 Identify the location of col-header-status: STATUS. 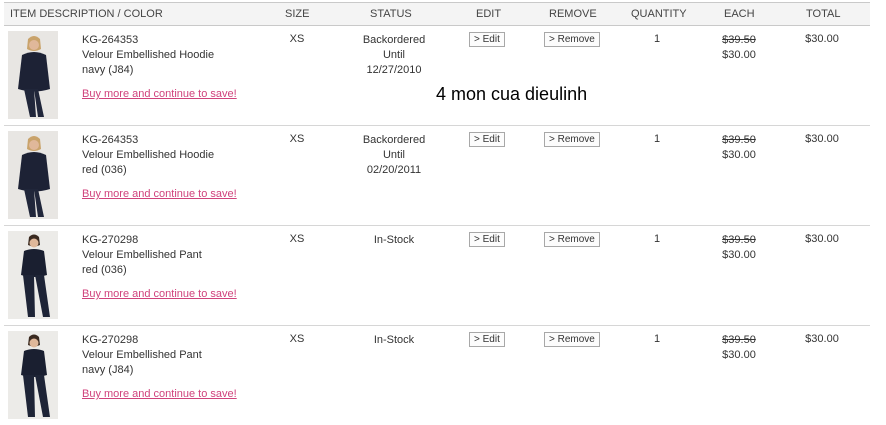
(391, 14).